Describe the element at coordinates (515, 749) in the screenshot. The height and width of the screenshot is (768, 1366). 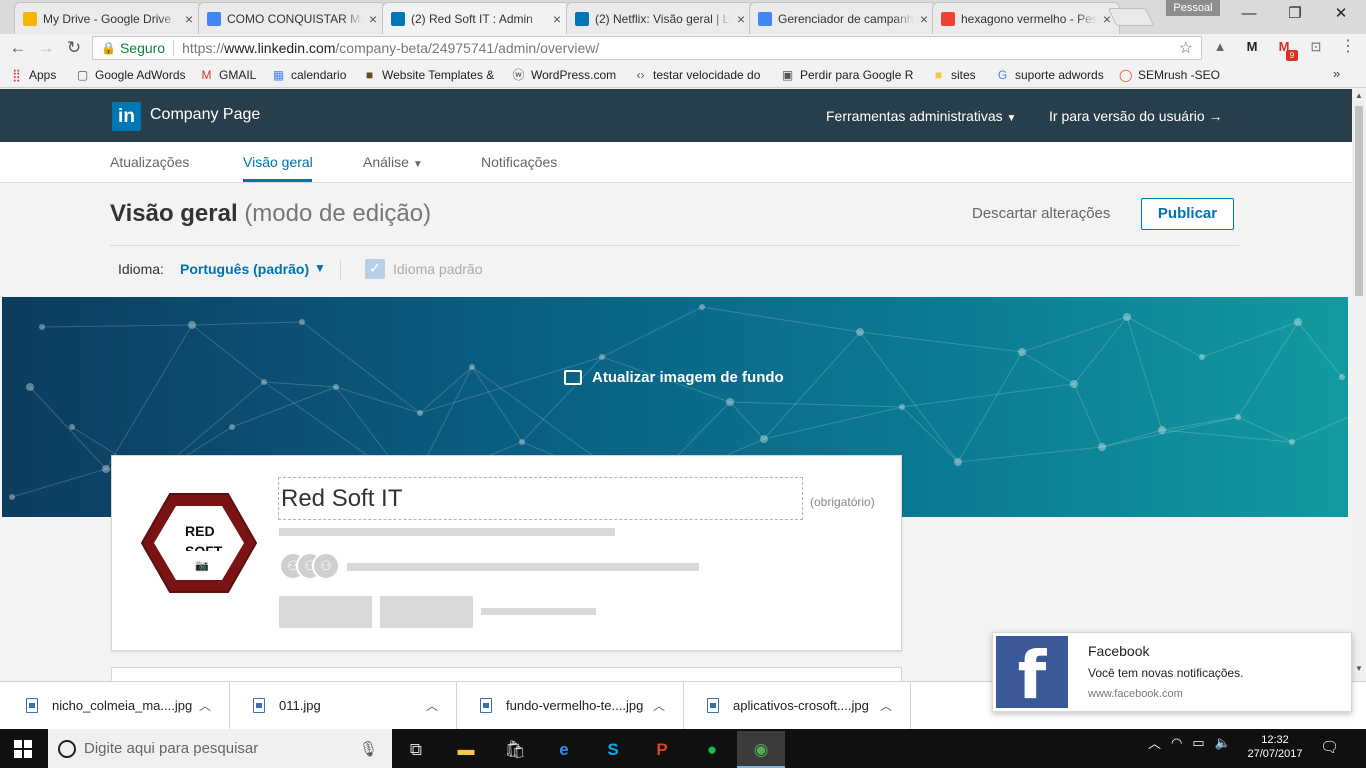
I see `store-icon: 🛍` at that location.